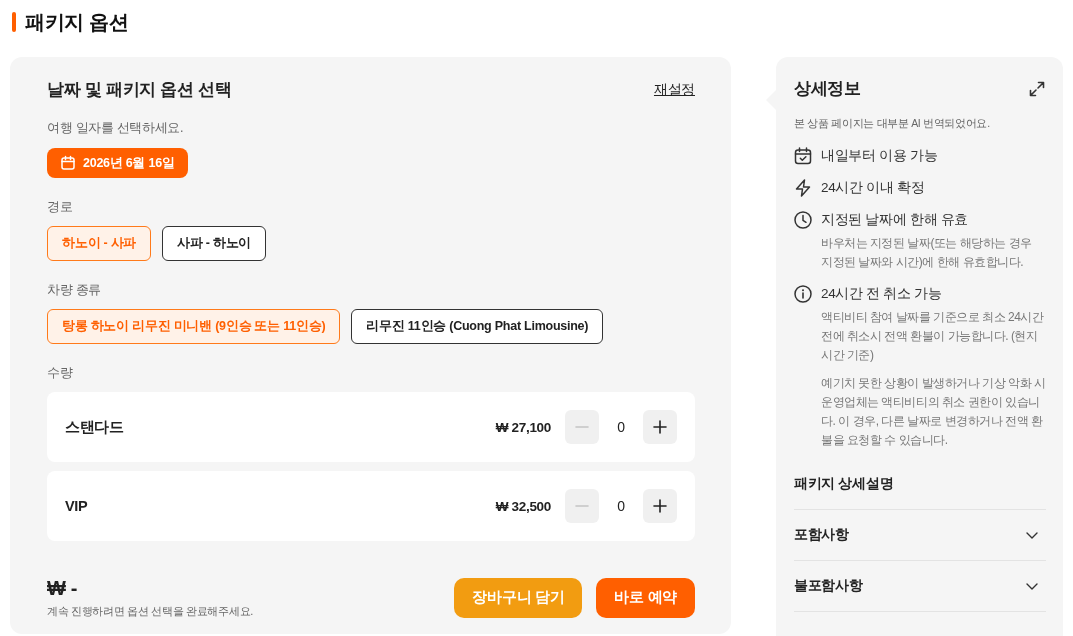 This screenshot has height=636, width=1073. I want to click on feature-title: 24시간 전 취소 가능, so click(881, 294).